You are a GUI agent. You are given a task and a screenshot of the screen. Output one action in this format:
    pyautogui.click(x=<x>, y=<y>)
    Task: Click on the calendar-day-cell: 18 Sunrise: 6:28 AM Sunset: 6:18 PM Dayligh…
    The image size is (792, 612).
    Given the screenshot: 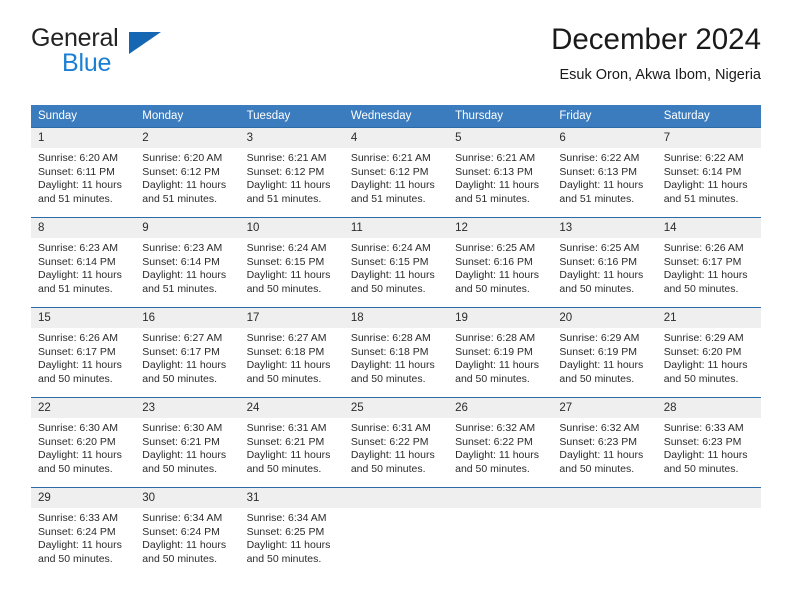 What is the action you would take?
    pyautogui.click(x=396, y=352)
    